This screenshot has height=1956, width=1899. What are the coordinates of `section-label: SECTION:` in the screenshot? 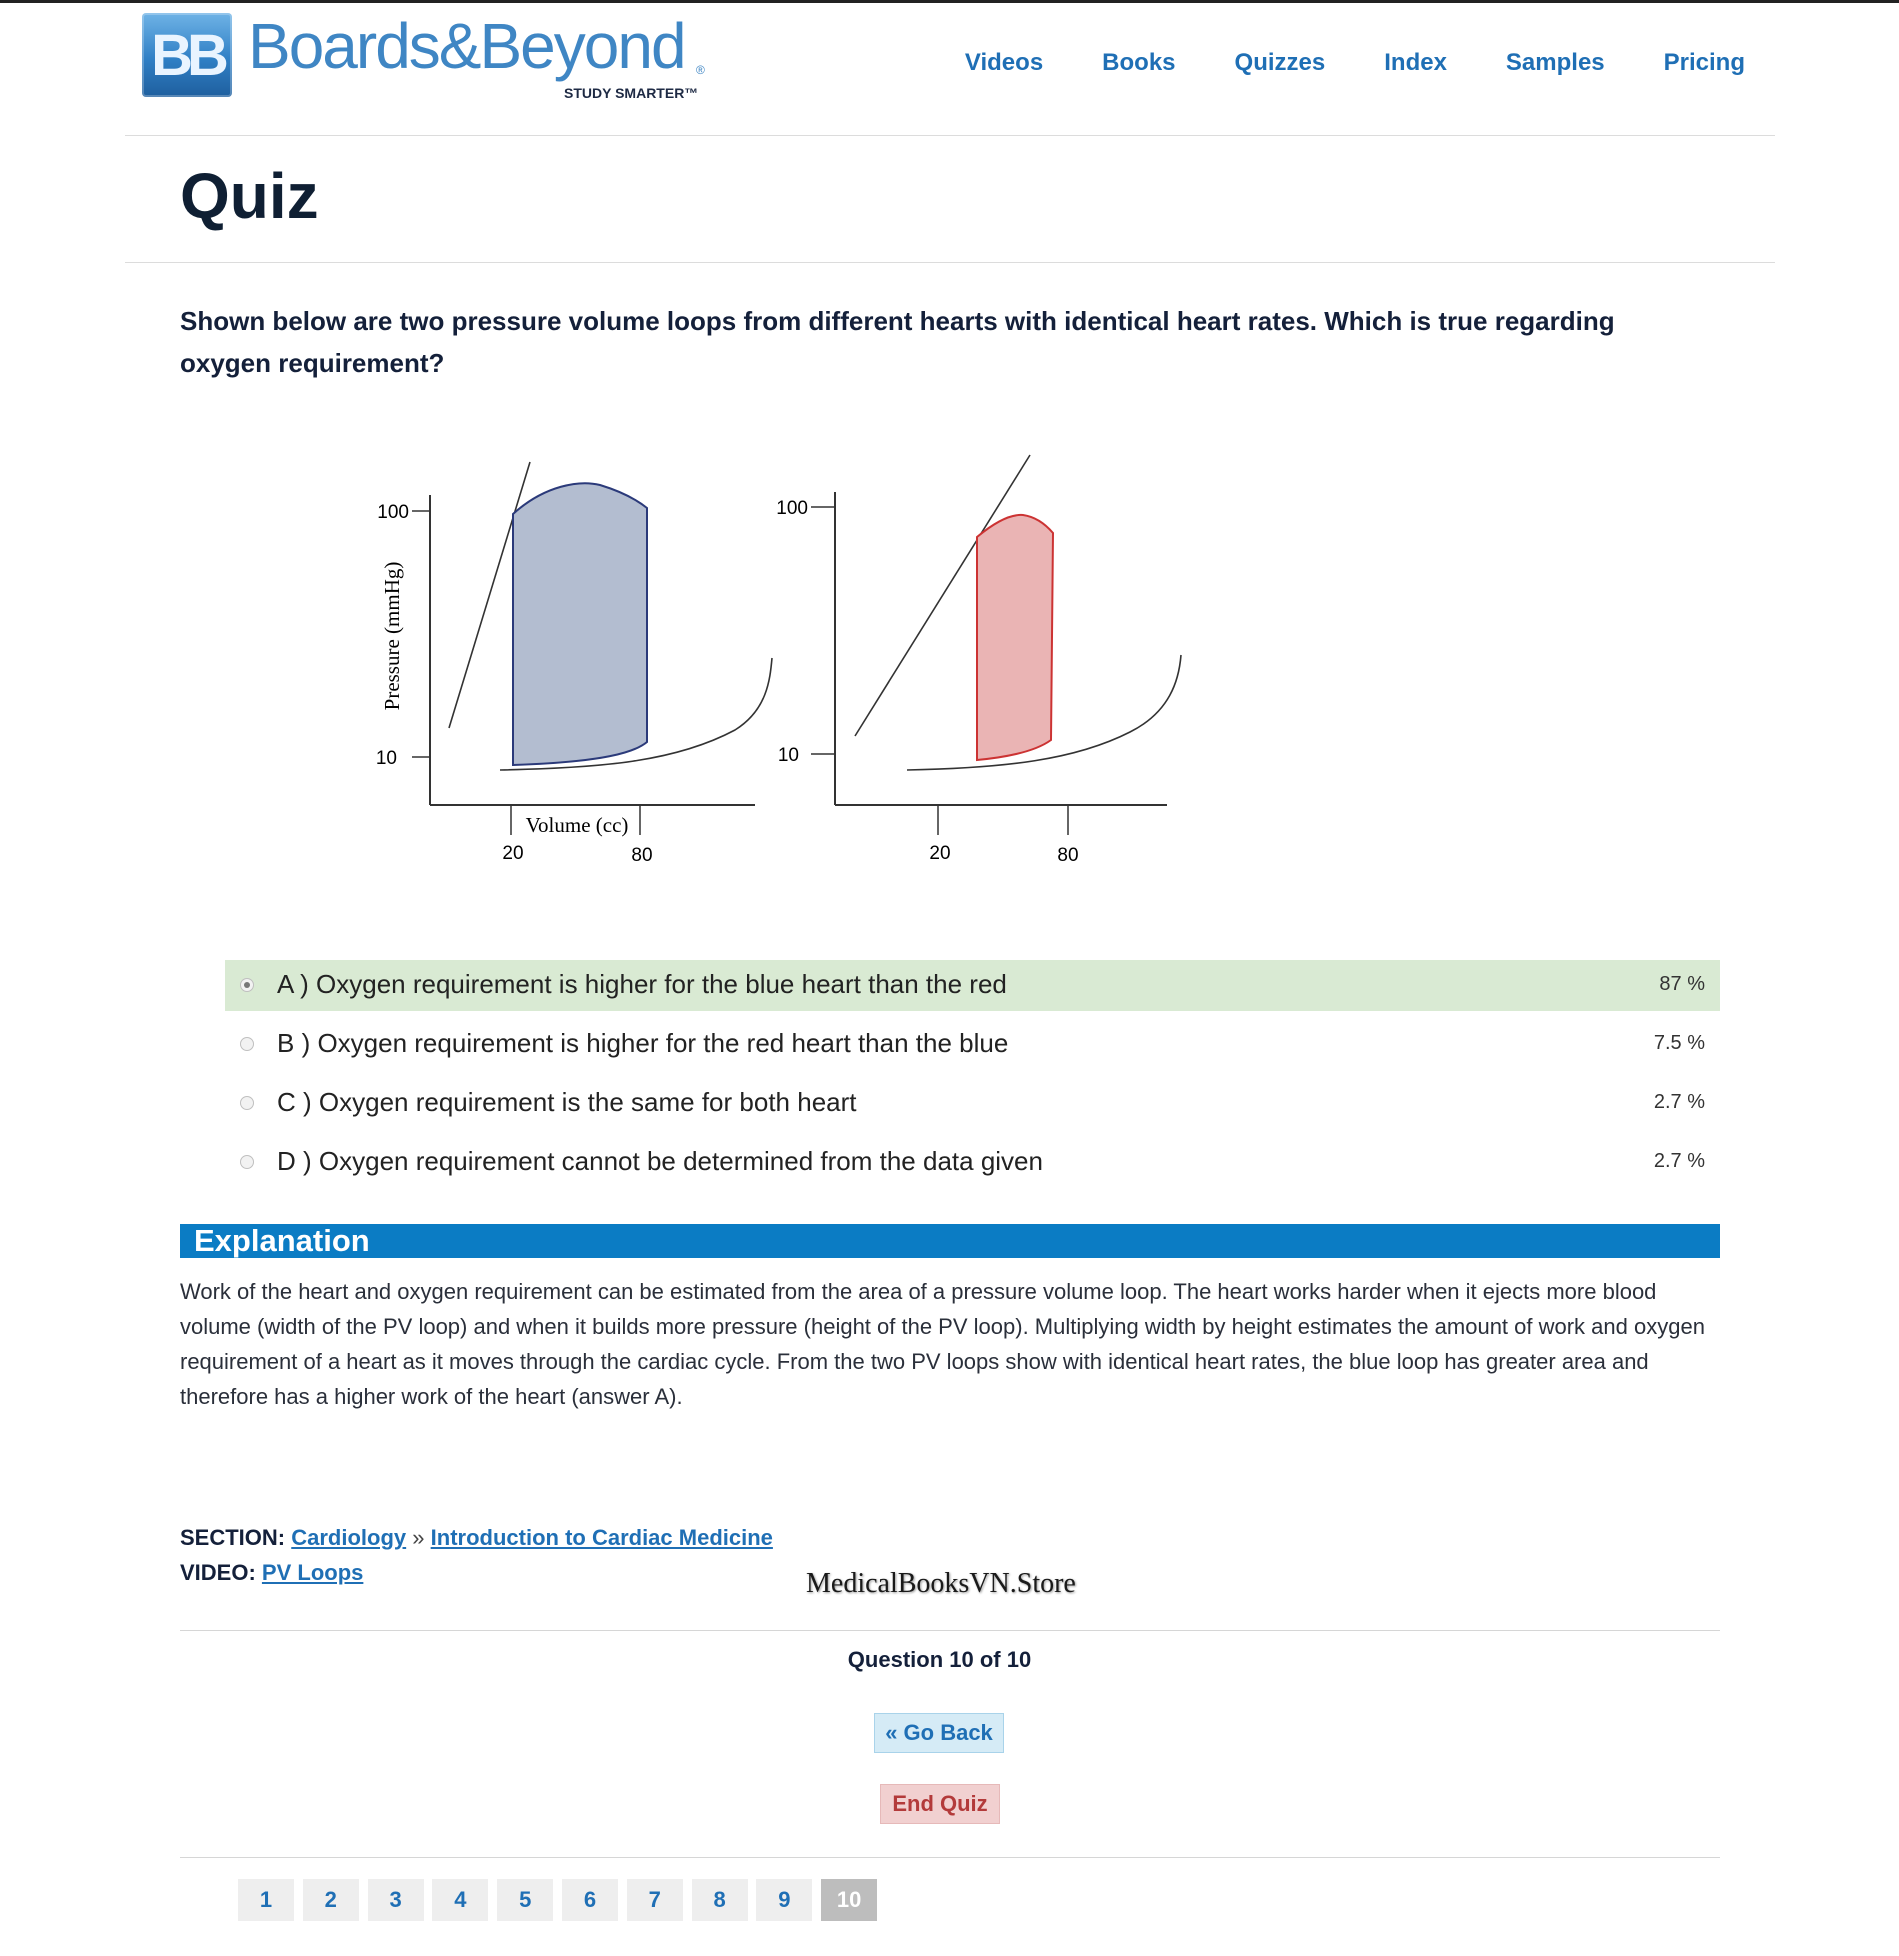 It's located at (233, 1537).